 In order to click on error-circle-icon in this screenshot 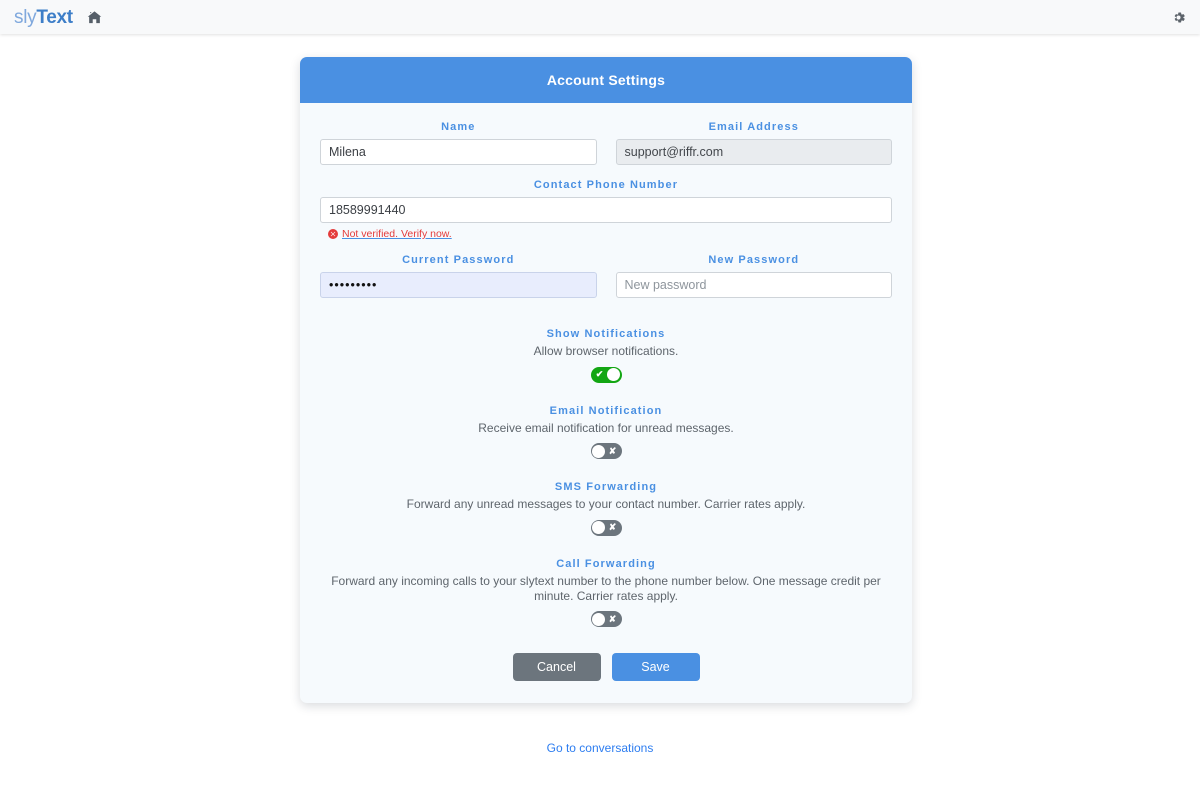, I will do `click(333, 234)`.